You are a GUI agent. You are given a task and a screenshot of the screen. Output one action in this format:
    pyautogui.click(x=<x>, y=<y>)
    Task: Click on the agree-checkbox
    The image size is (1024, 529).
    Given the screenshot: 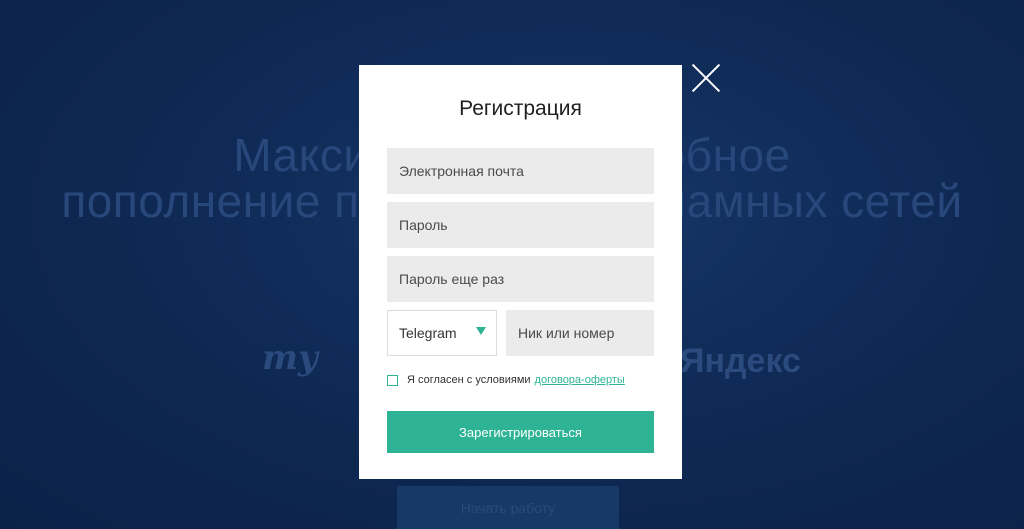 What is the action you would take?
    pyautogui.click(x=392, y=380)
    